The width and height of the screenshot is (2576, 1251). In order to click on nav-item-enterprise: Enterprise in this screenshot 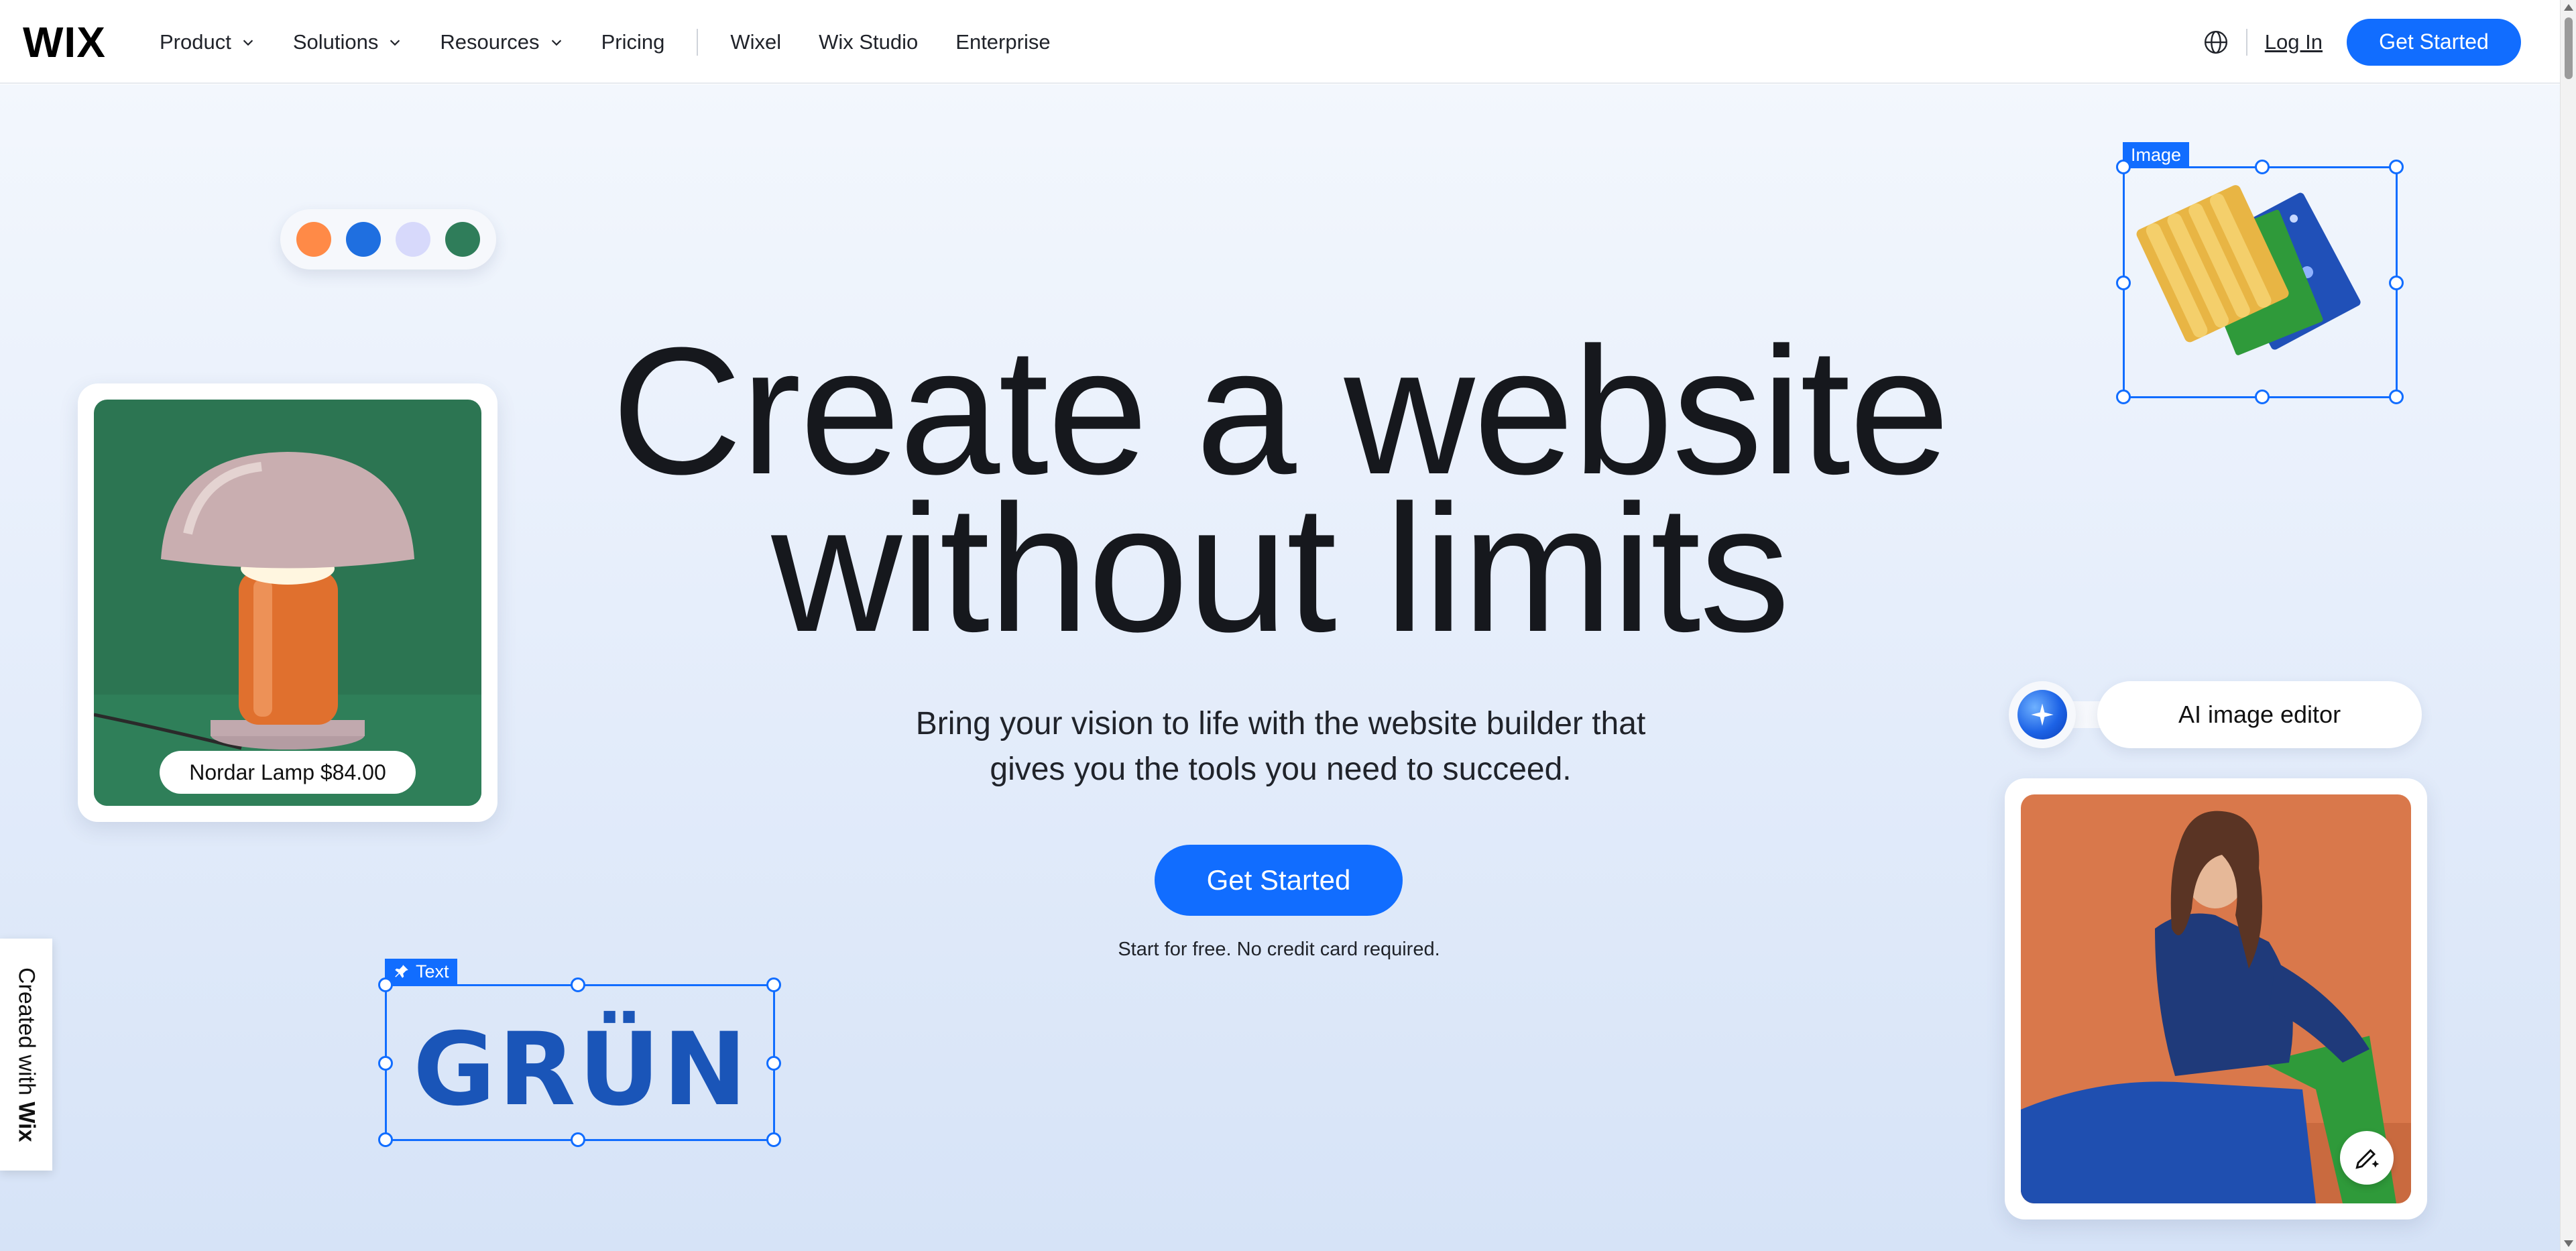, I will do `click(1002, 42)`.